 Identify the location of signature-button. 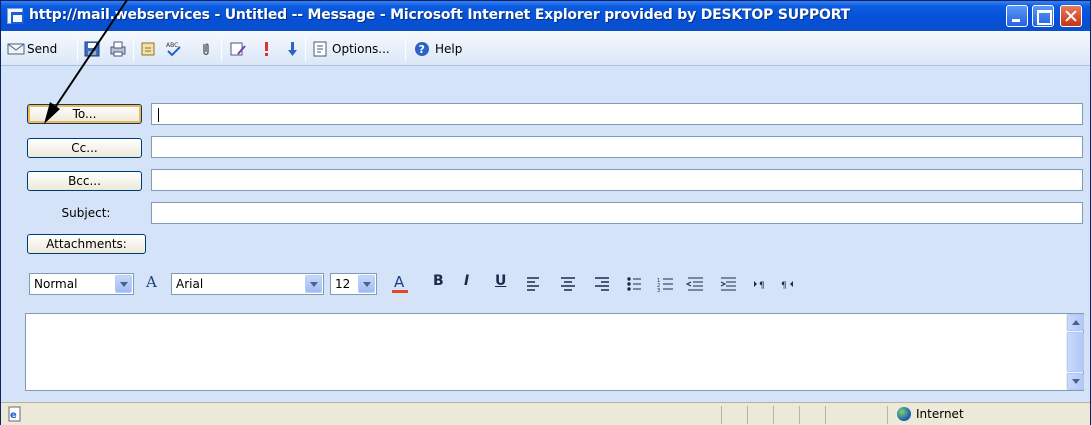
(238, 49).